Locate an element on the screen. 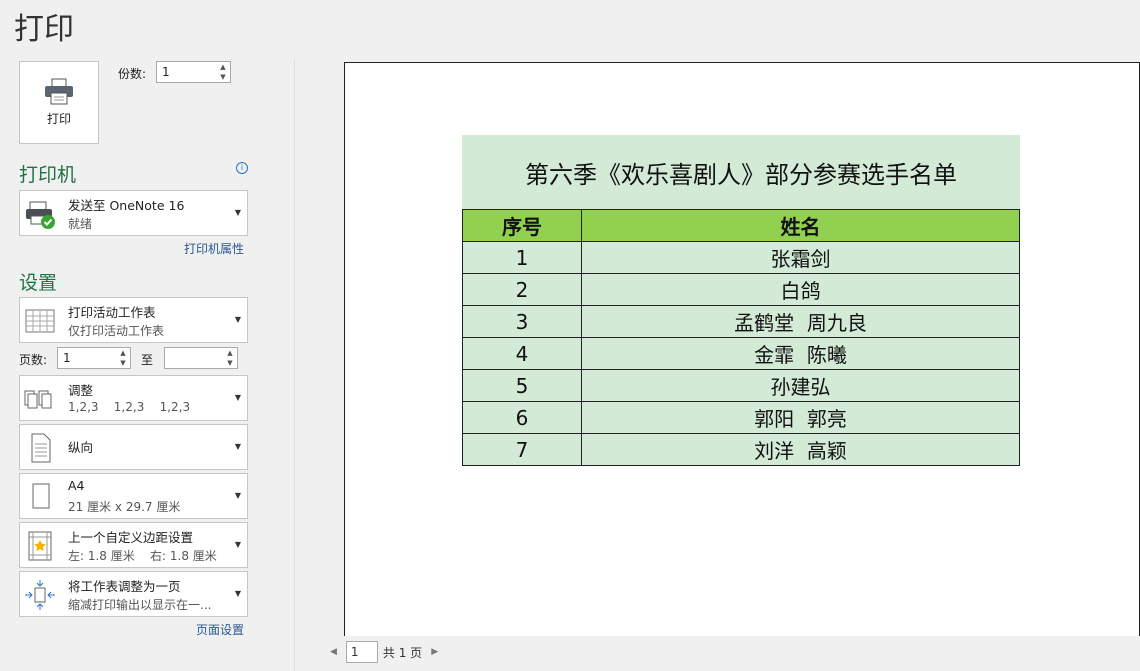 The height and width of the screenshot is (671, 1140). table-cell: 7 is located at coordinates (522, 449).